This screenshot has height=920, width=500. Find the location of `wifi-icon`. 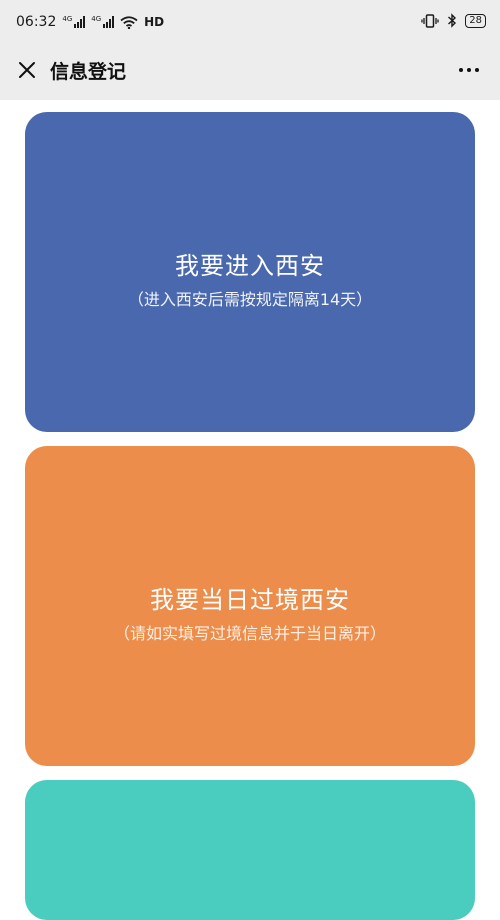

wifi-icon is located at coordinates (129, 22).